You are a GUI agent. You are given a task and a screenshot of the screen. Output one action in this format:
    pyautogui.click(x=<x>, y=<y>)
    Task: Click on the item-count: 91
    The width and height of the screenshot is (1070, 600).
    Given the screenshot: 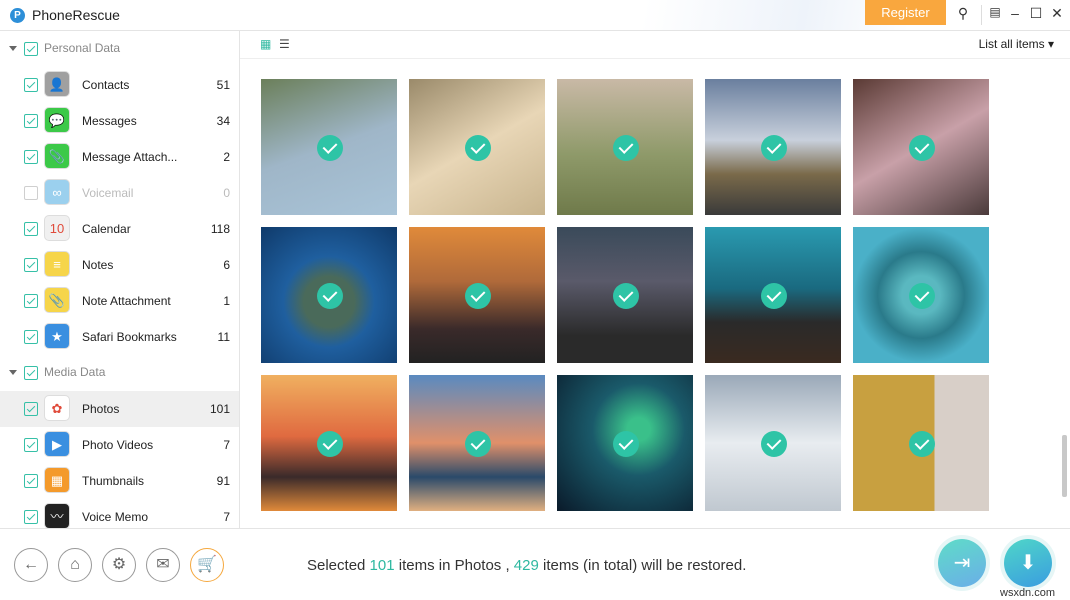 What is the action you would take?
    pyautogui.click(x=223, y=481)
    